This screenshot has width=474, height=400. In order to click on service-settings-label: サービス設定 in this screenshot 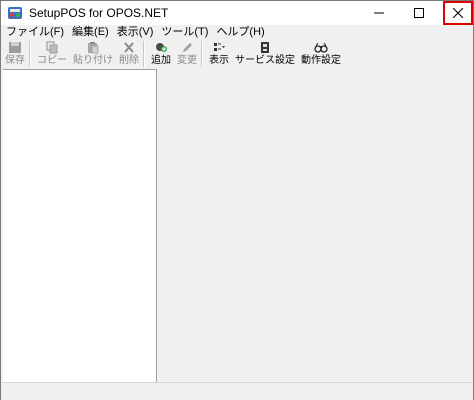, I will do `click(265, 60)`.